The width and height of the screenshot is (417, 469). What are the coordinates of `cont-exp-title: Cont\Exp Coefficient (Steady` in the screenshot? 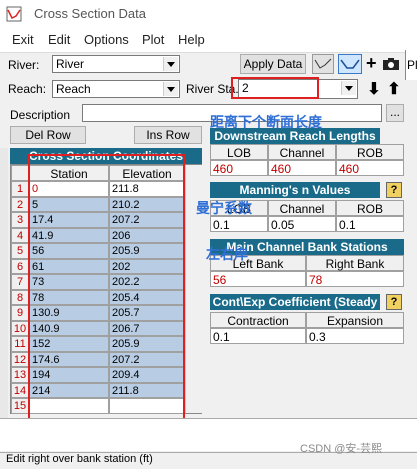 It's located at (295, 302).